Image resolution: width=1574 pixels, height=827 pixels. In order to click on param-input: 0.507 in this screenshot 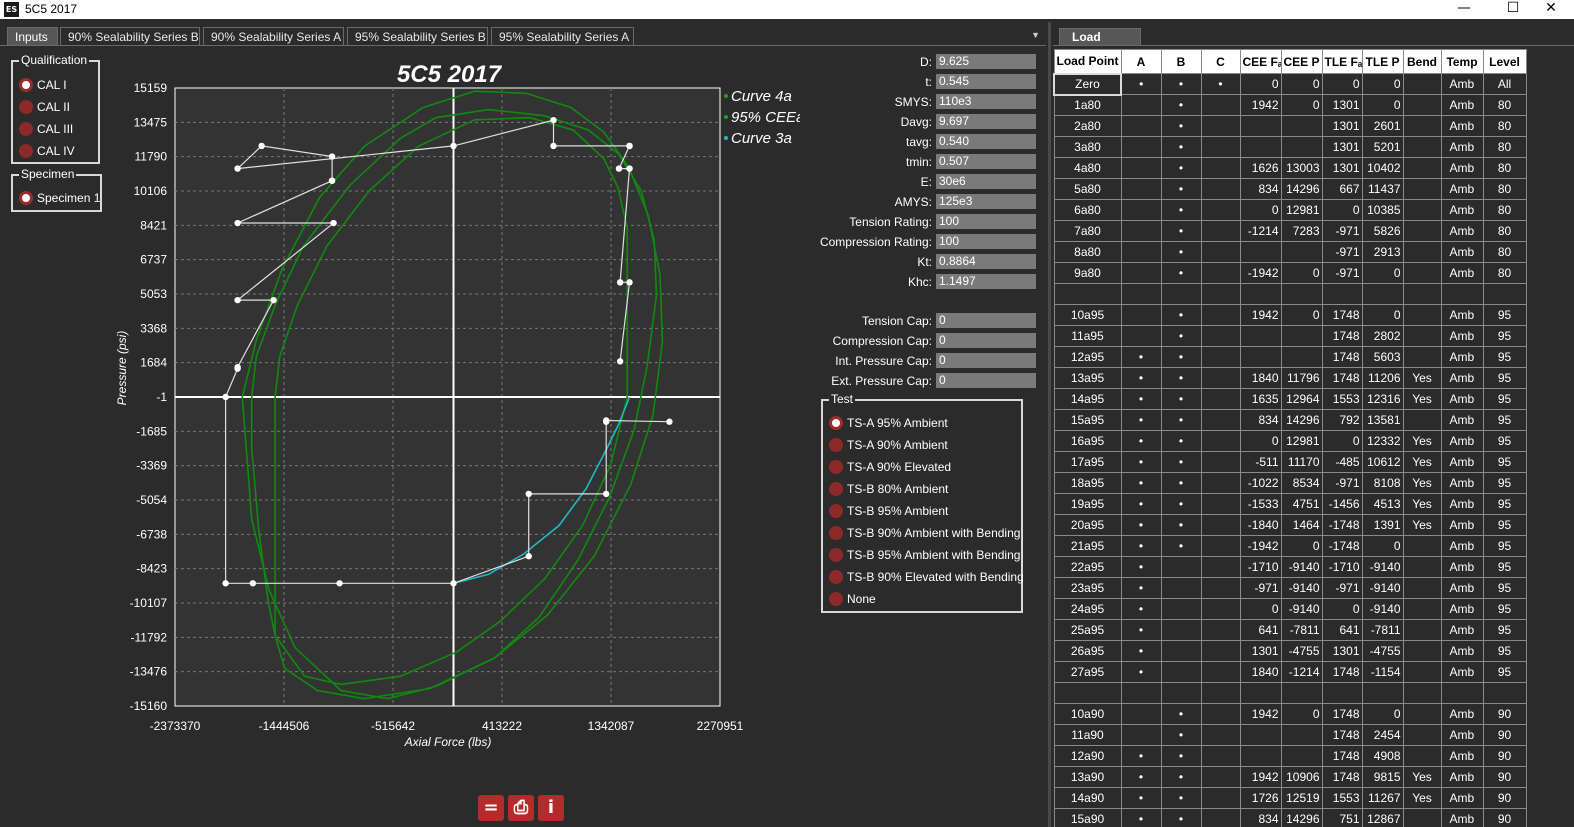, I will do `click(986, 161)`.